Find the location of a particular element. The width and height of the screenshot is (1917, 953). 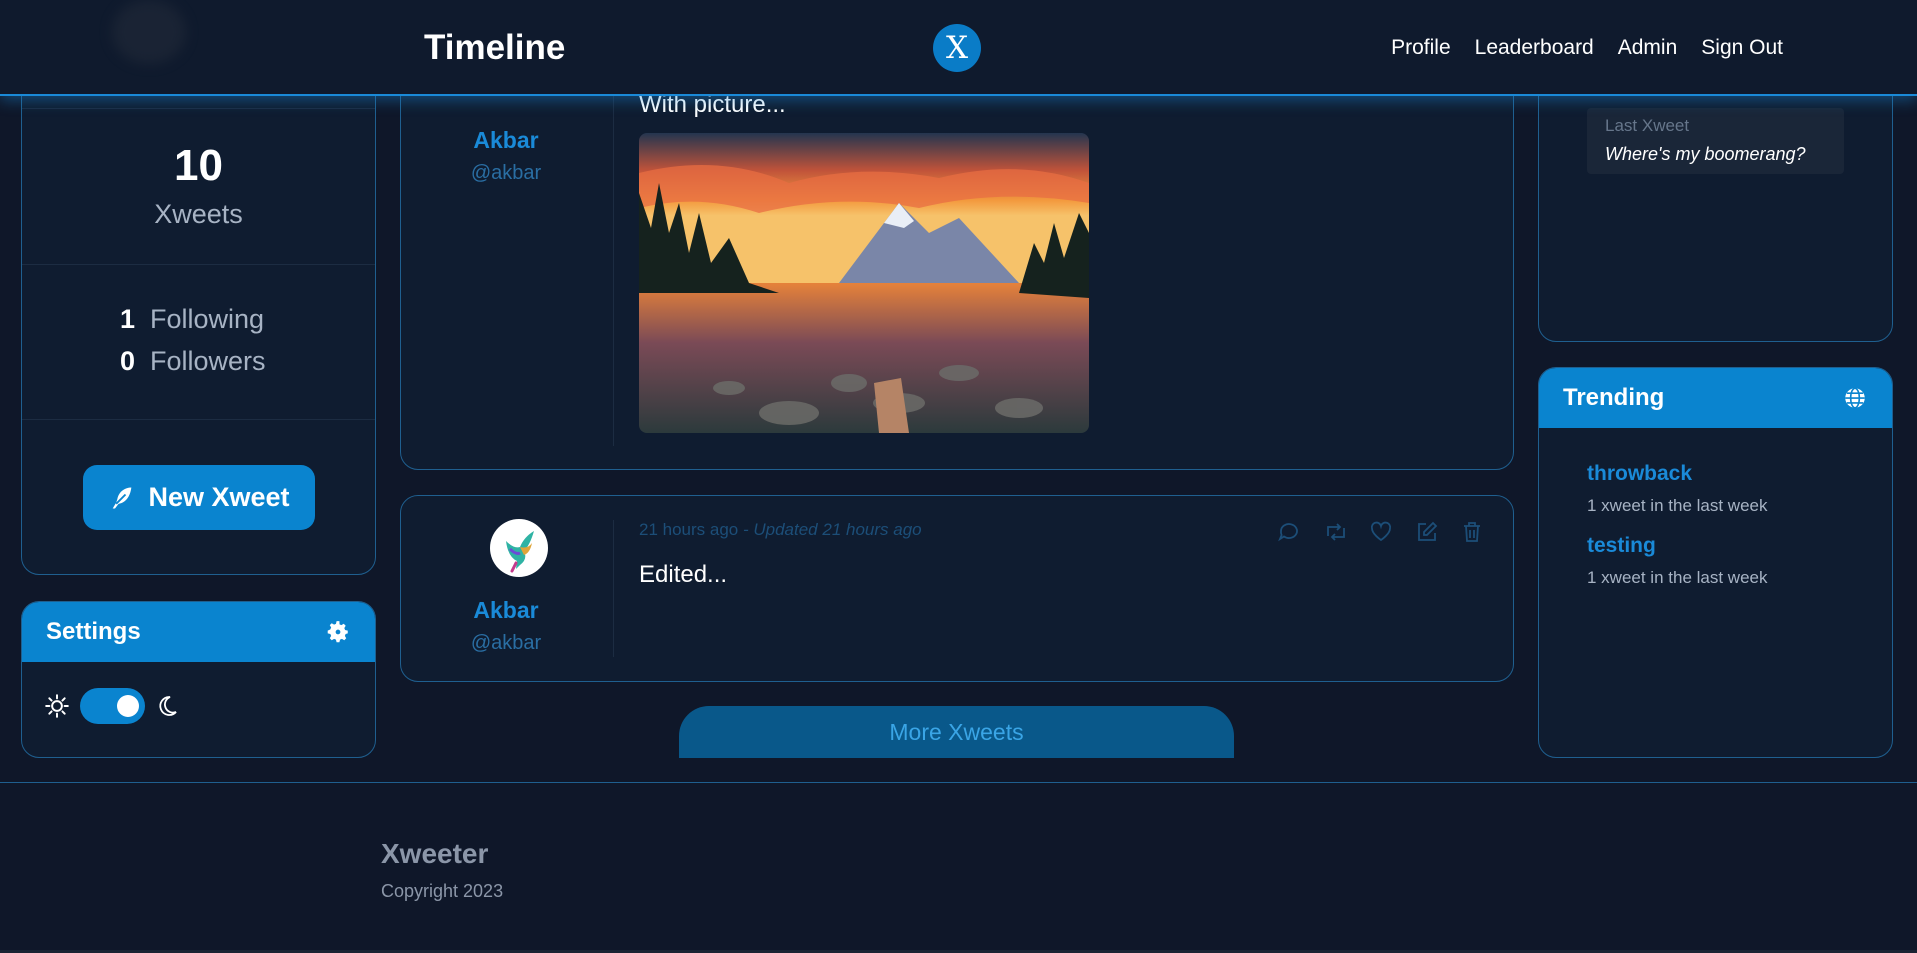

following-stat: 1 Following is located at coordinates (192, 319).